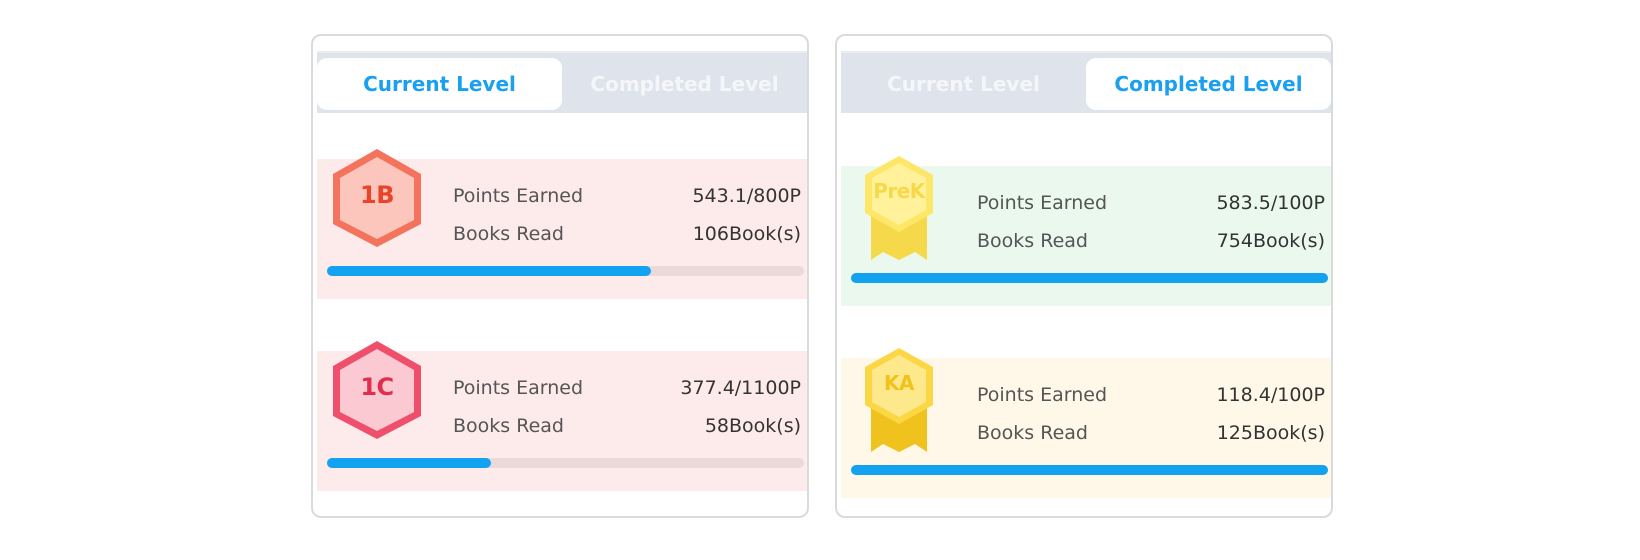  Describe the element at coordinates (1270, 395) in the screenshot. I see `points-earned-value: 118.4/100P` at that location.